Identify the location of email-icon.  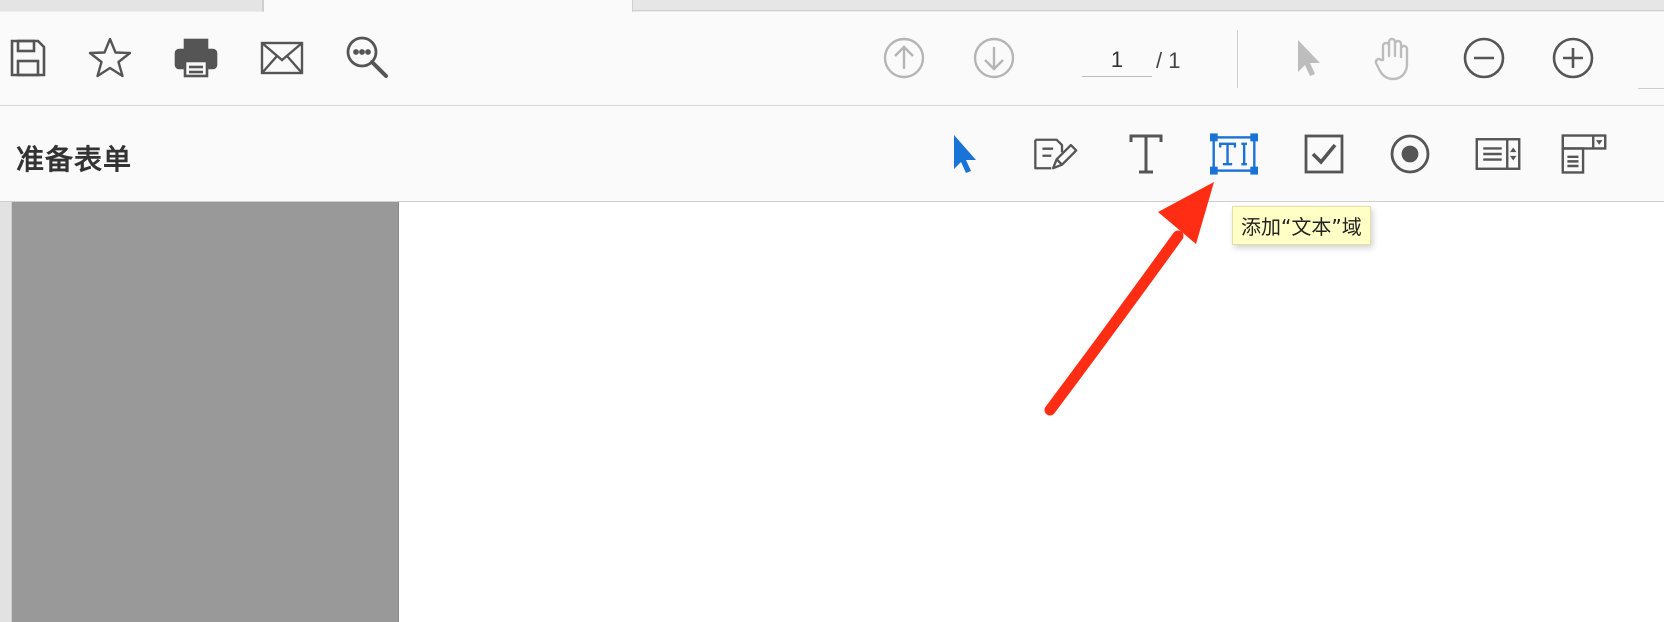
(282, 58).